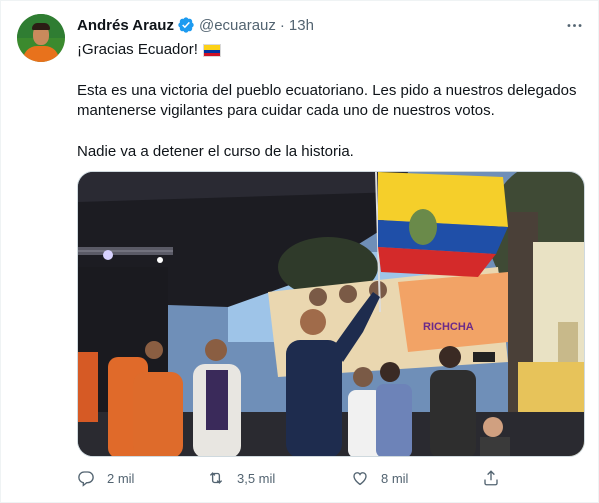 Image resolution: width=599 pixels, height=503 pixels. I want to click on tweet-text-line1: ¡Gracias Ecuador!, so click(332, 50).